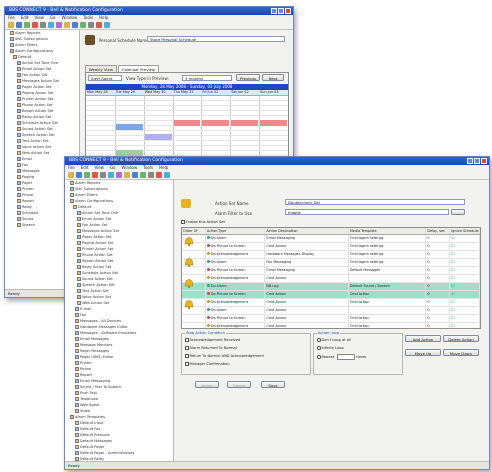 This screenshot has width=492, height=472. Describe the element at coordinates (331, 311) in the screenshot. I see `action-row: 4Do AlarmCmd Action0☑` at that location.